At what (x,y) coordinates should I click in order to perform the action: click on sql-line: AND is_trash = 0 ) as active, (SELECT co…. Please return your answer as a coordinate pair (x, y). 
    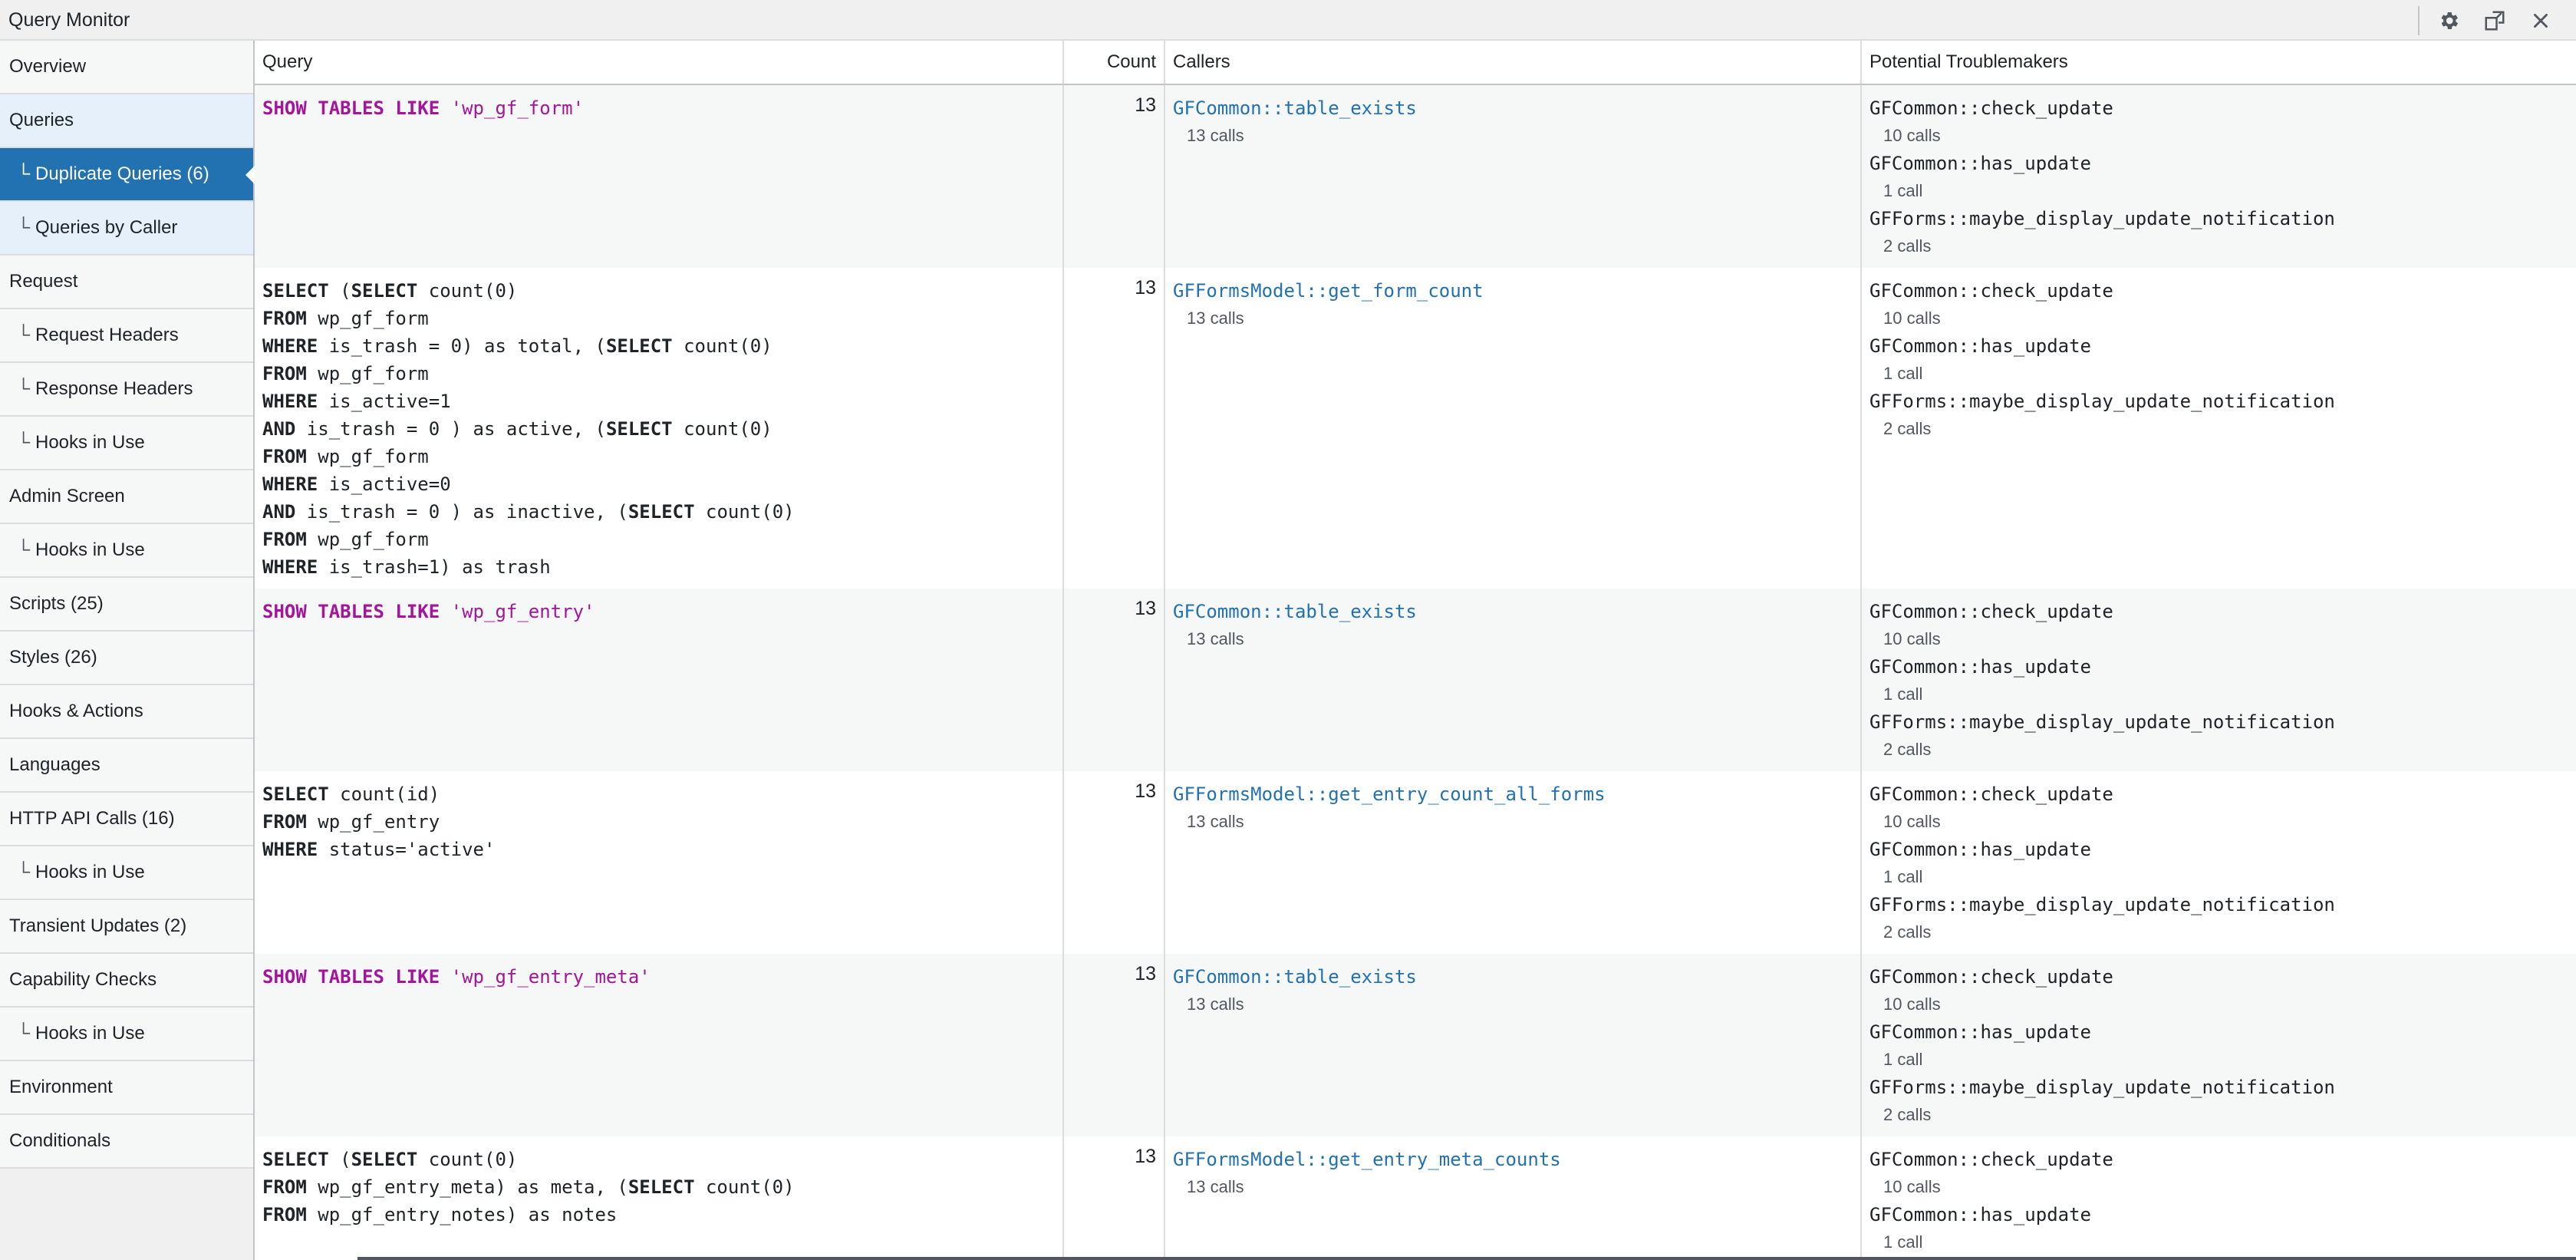
    Looking at the image, I should click on (658, 429).